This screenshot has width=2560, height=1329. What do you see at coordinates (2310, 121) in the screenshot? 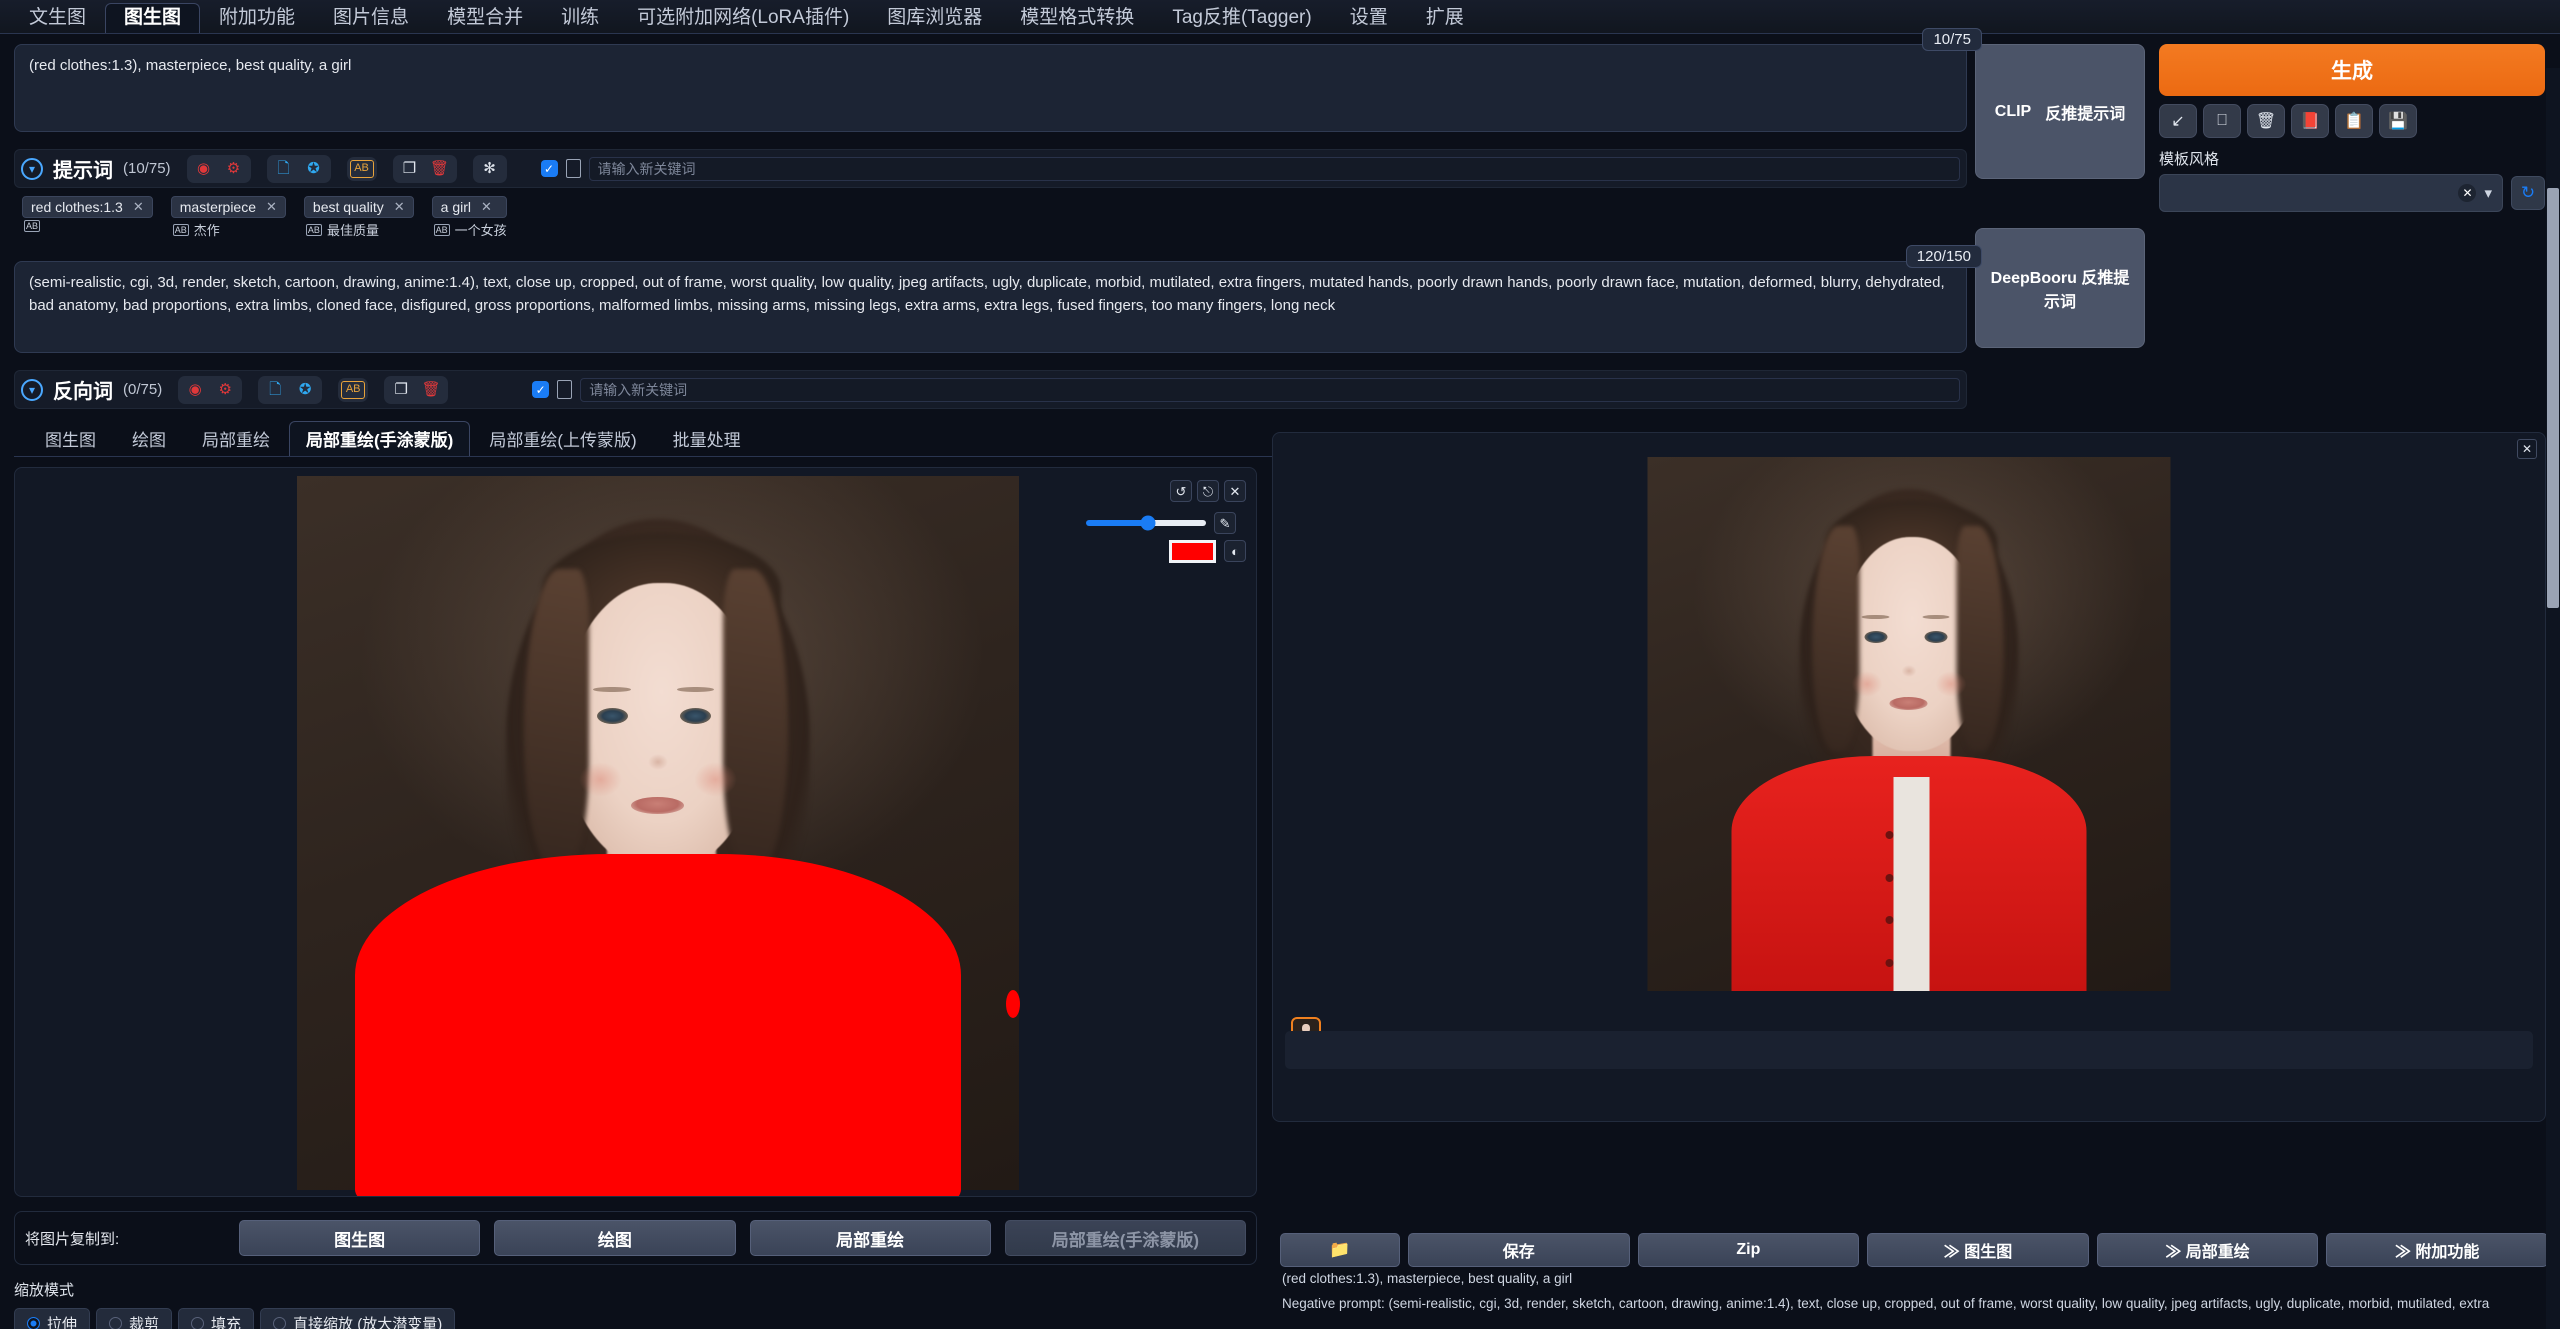
I see `card-red-icon: 📕` at bounding box center [2310, 121].